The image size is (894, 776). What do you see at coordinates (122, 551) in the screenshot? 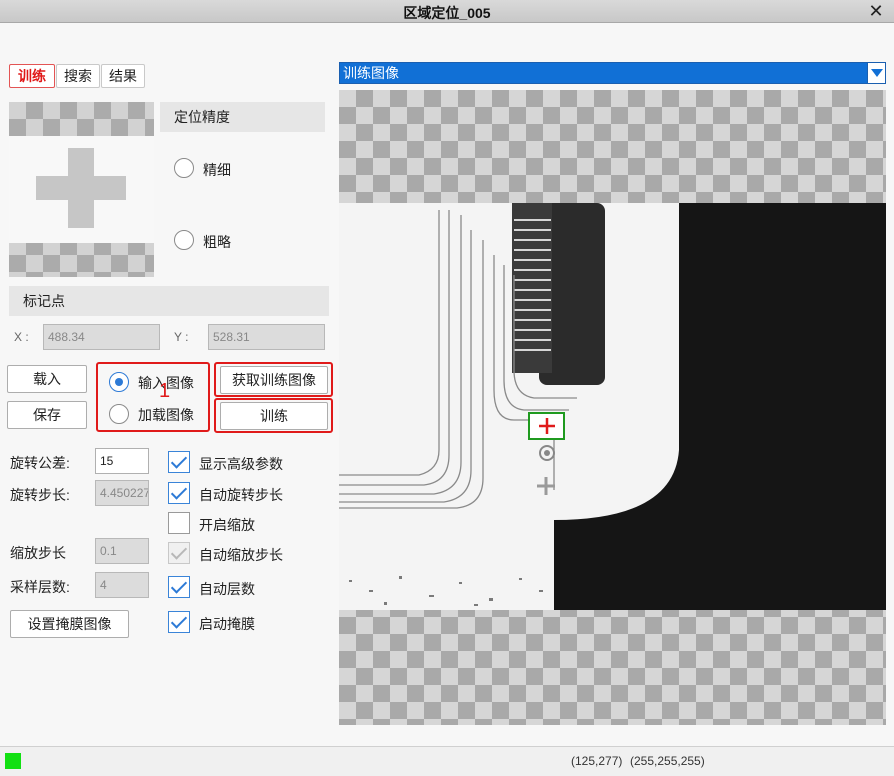
I see `scale-step-input: 0.1` at bounding box center [122, 551].